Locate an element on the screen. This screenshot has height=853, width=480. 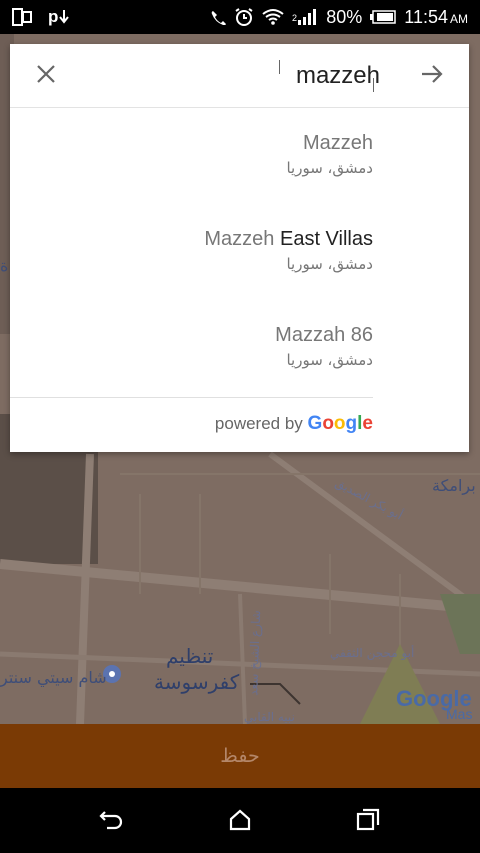
nav-recent-button is located at coordinates (368, 822).